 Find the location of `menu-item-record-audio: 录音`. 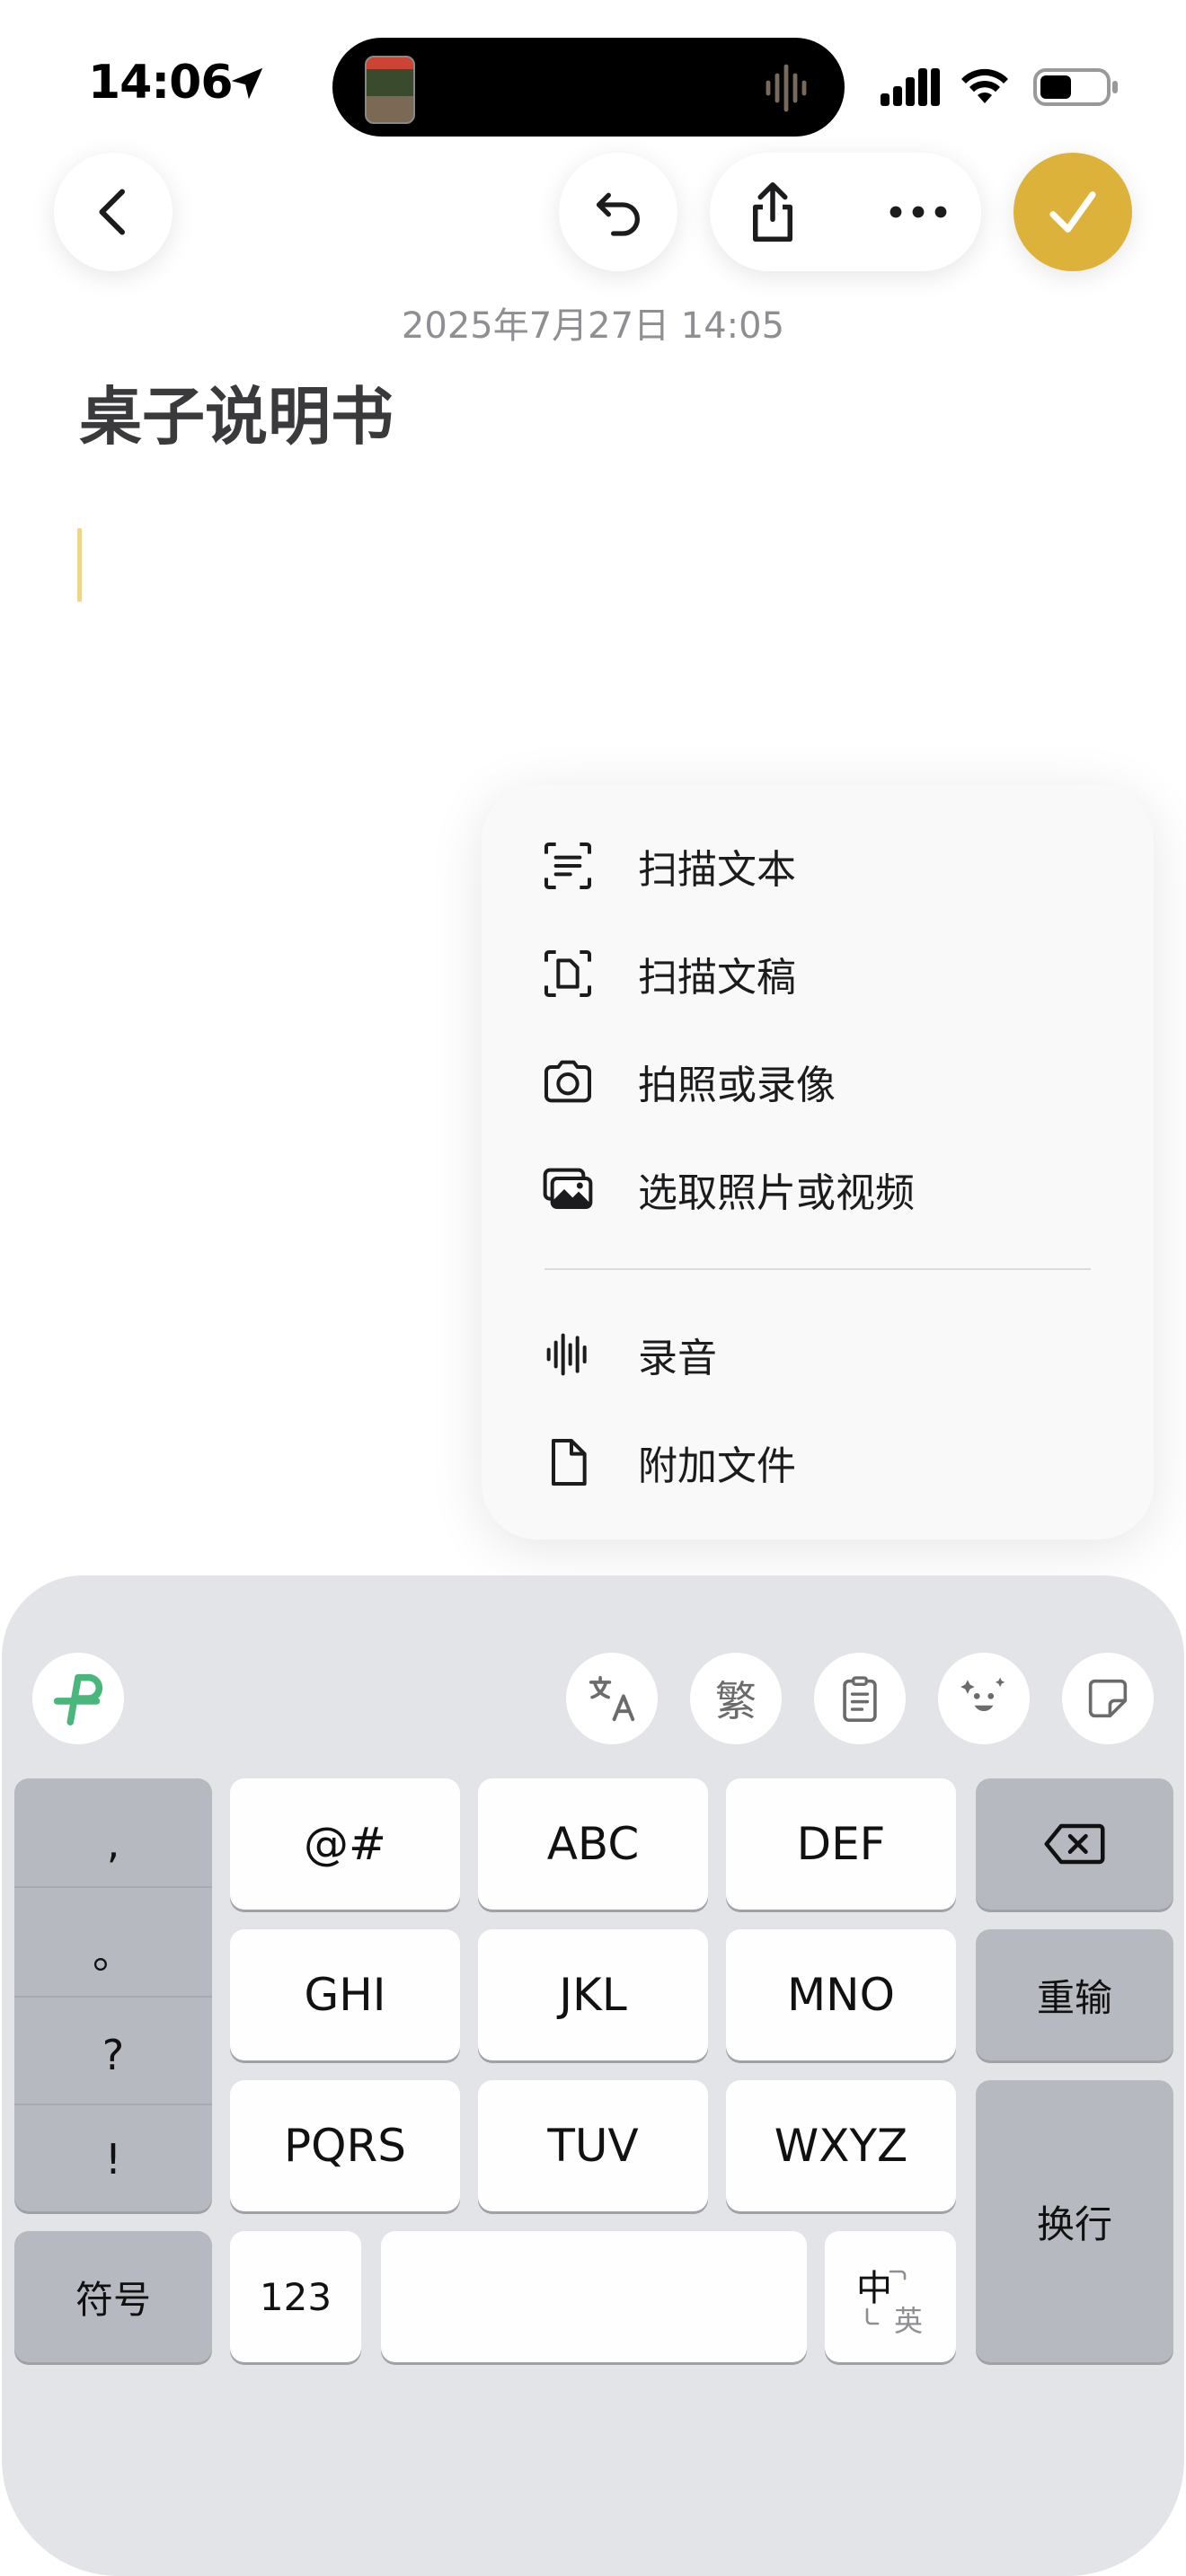

menu-item-record-audio: 录音 is located at coordinates (826, 1354).